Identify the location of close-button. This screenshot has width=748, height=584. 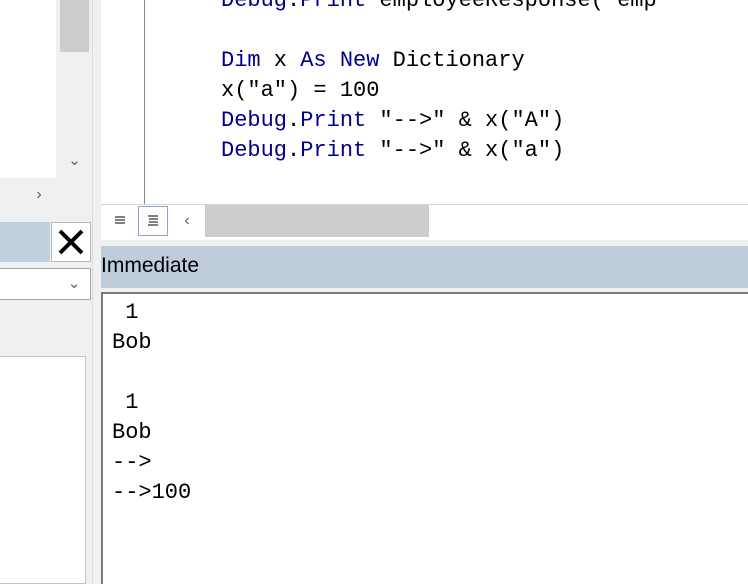
(71, 242).